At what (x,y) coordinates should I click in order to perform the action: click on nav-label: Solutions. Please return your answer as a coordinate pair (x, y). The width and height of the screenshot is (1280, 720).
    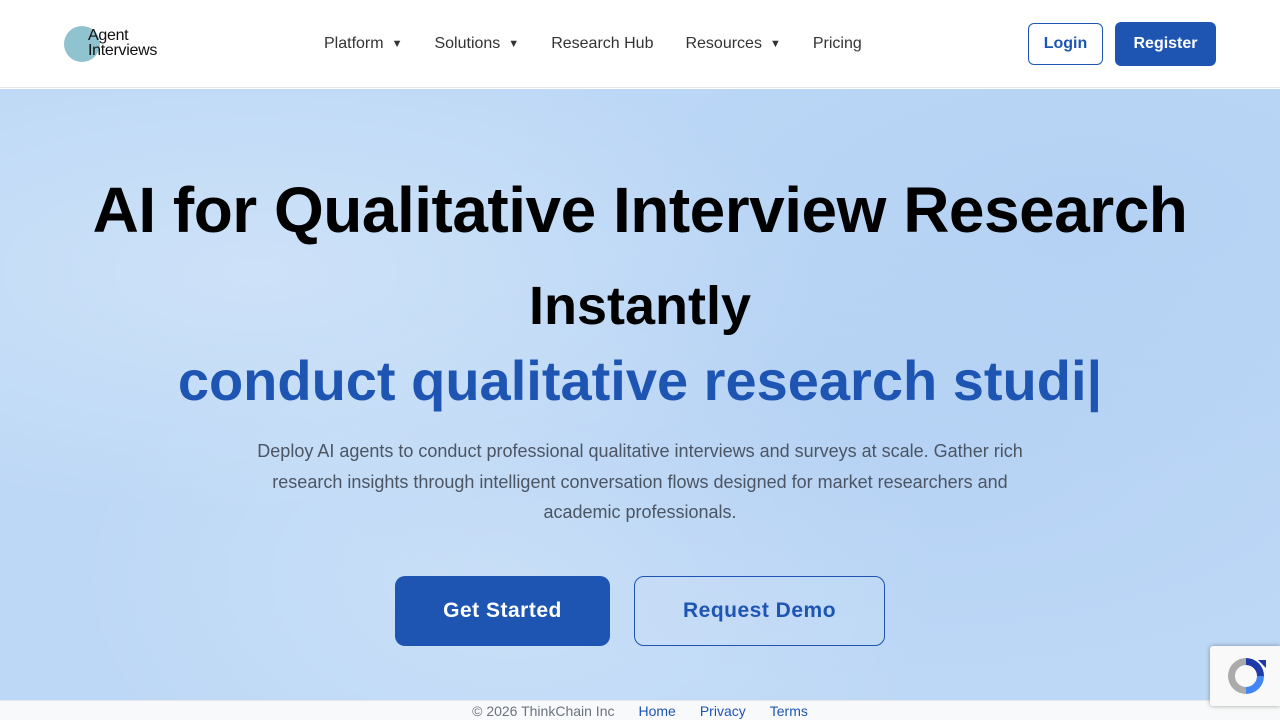
    Looking at the image, I should click on (467, 43).